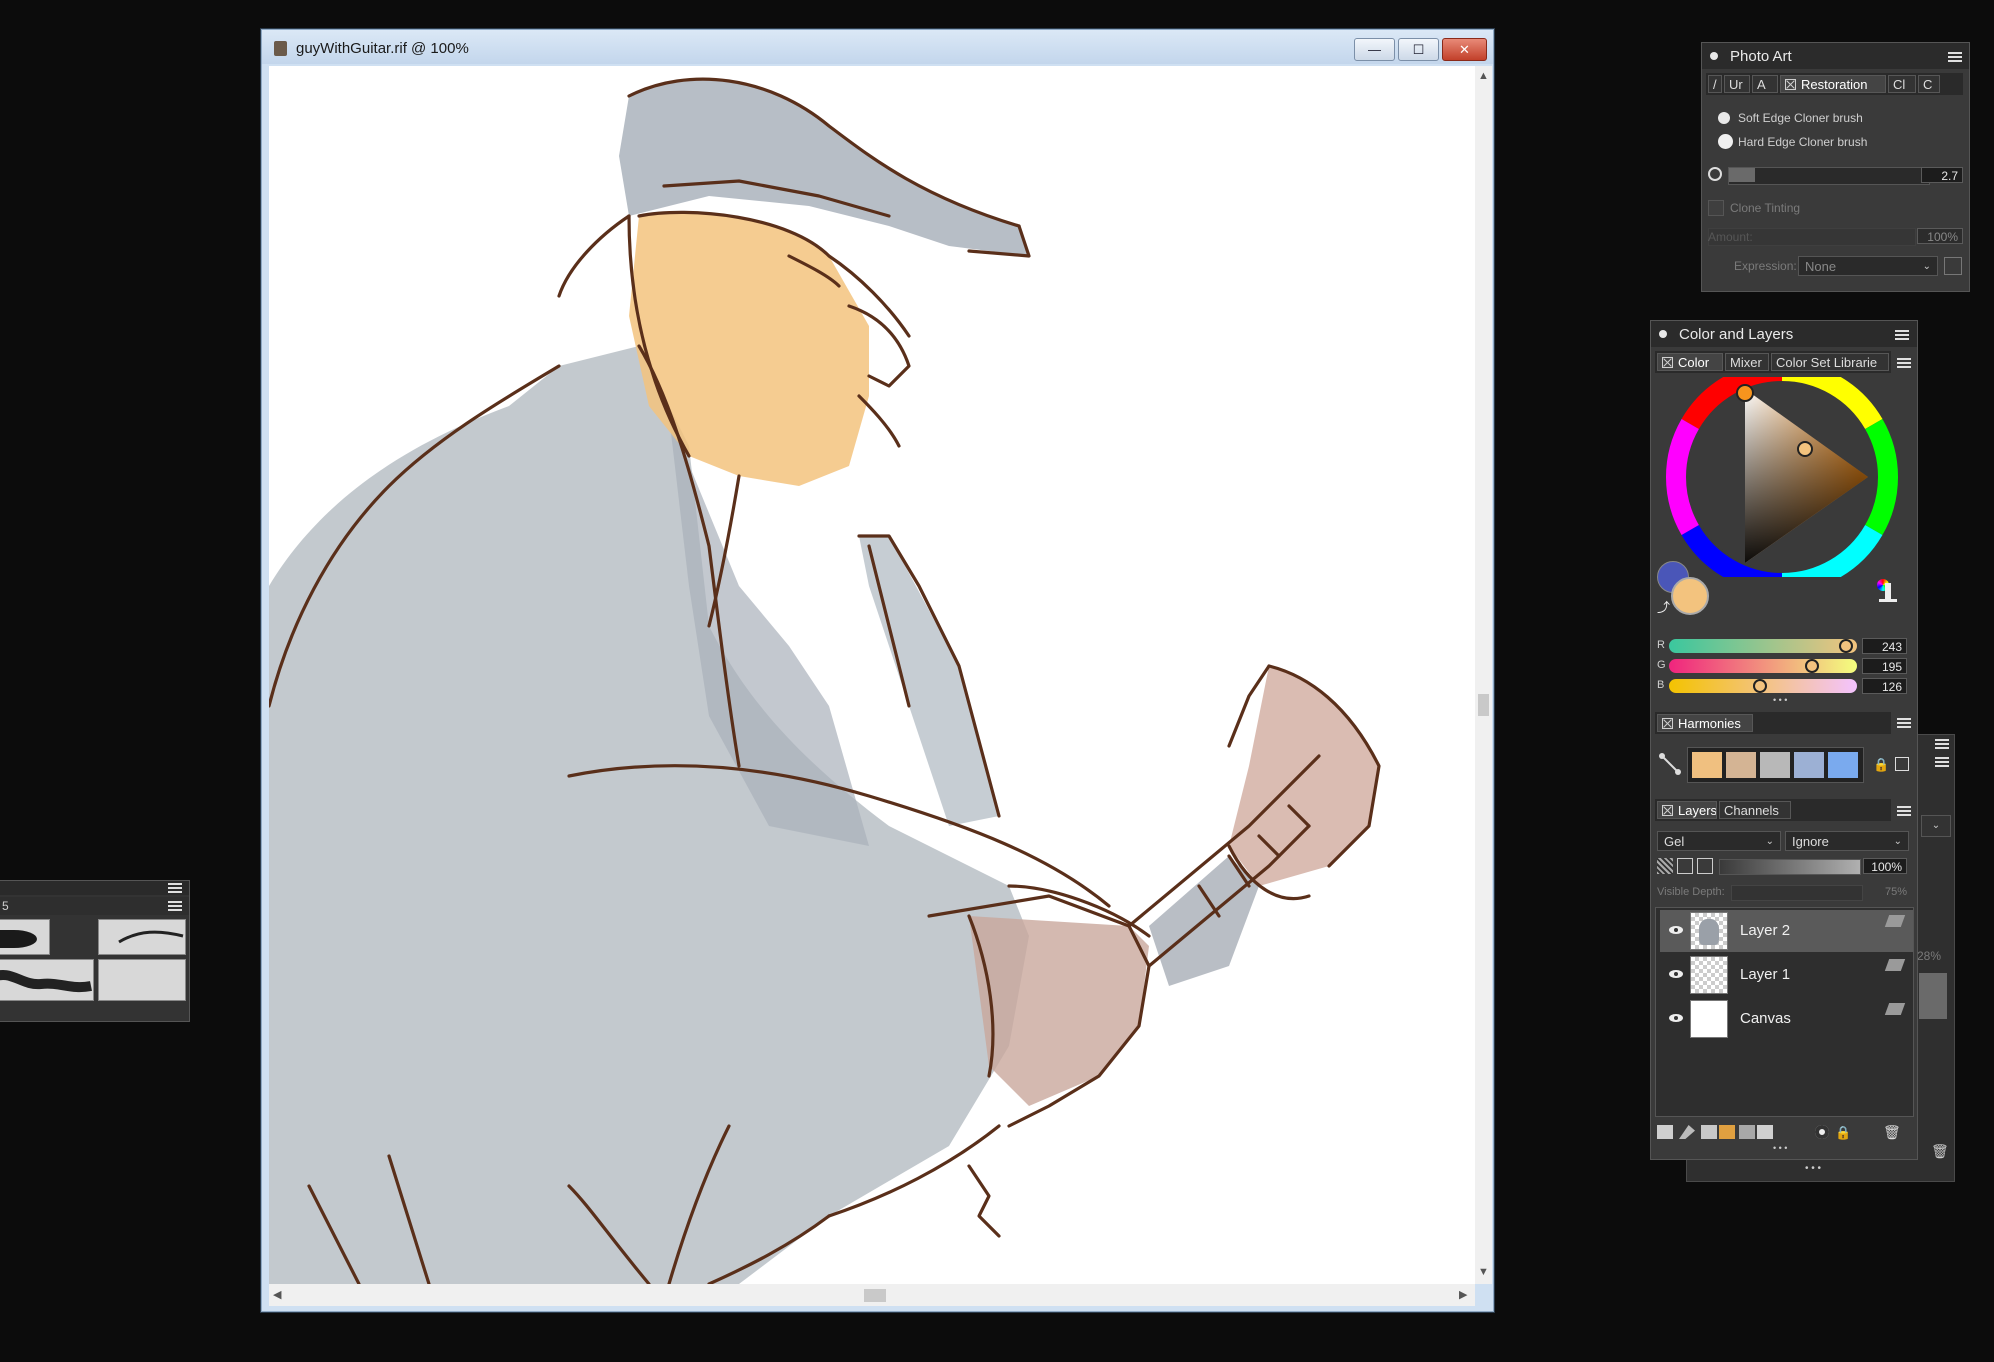 The image size is (1994, 1362). I want to click on layers-more-dots: • • •, so click(1780, 1148).